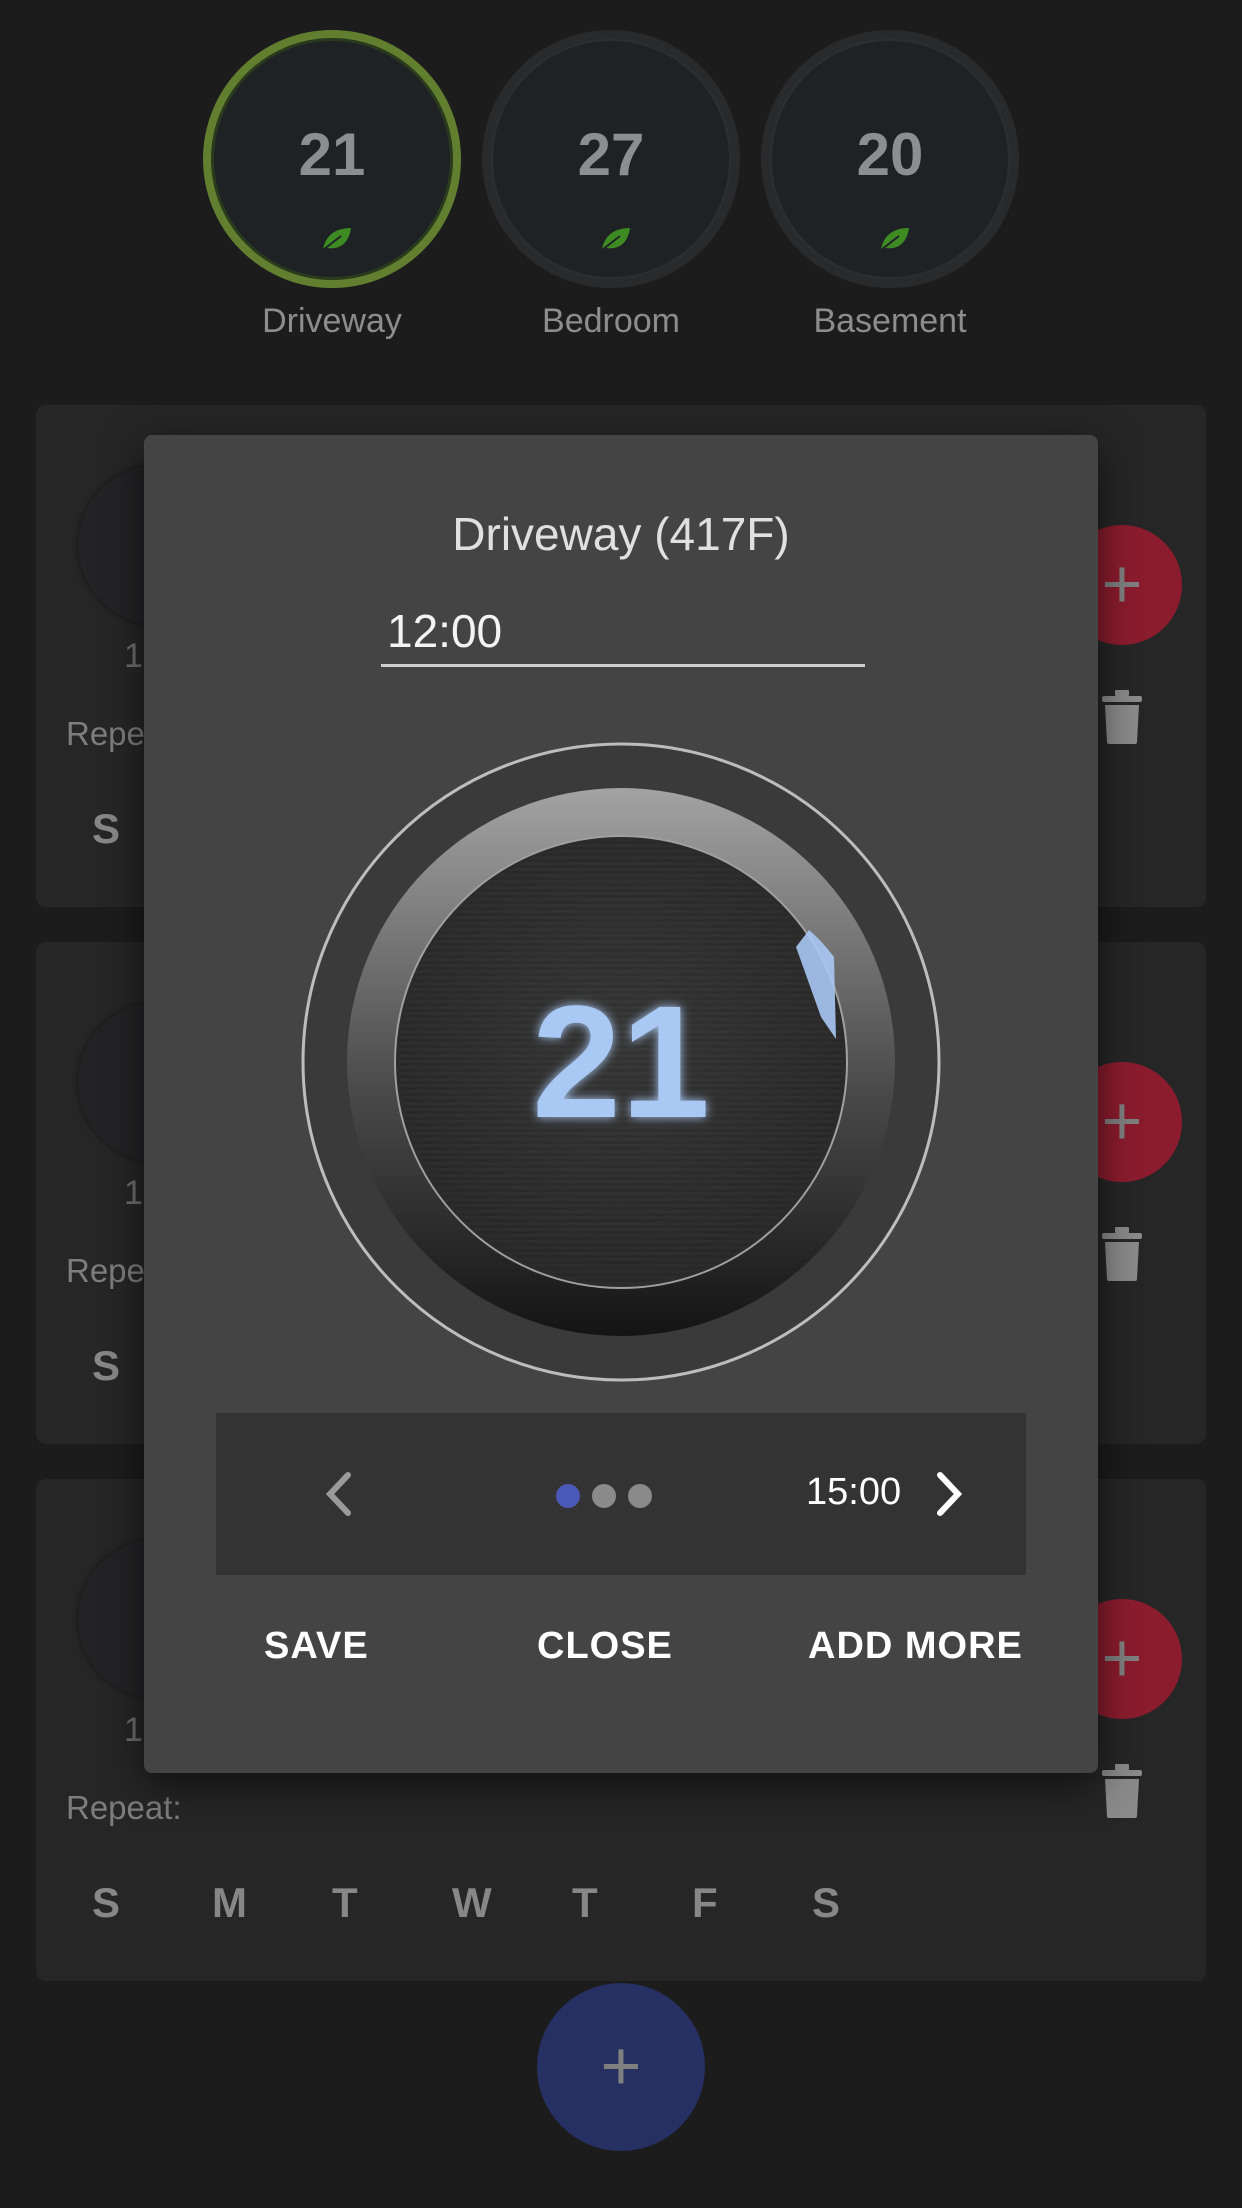  What do you see at coordinates (392, 1903) in the screenshot?
I see `day-toggle-tuesday: T` at bounding box center [392, 1903].